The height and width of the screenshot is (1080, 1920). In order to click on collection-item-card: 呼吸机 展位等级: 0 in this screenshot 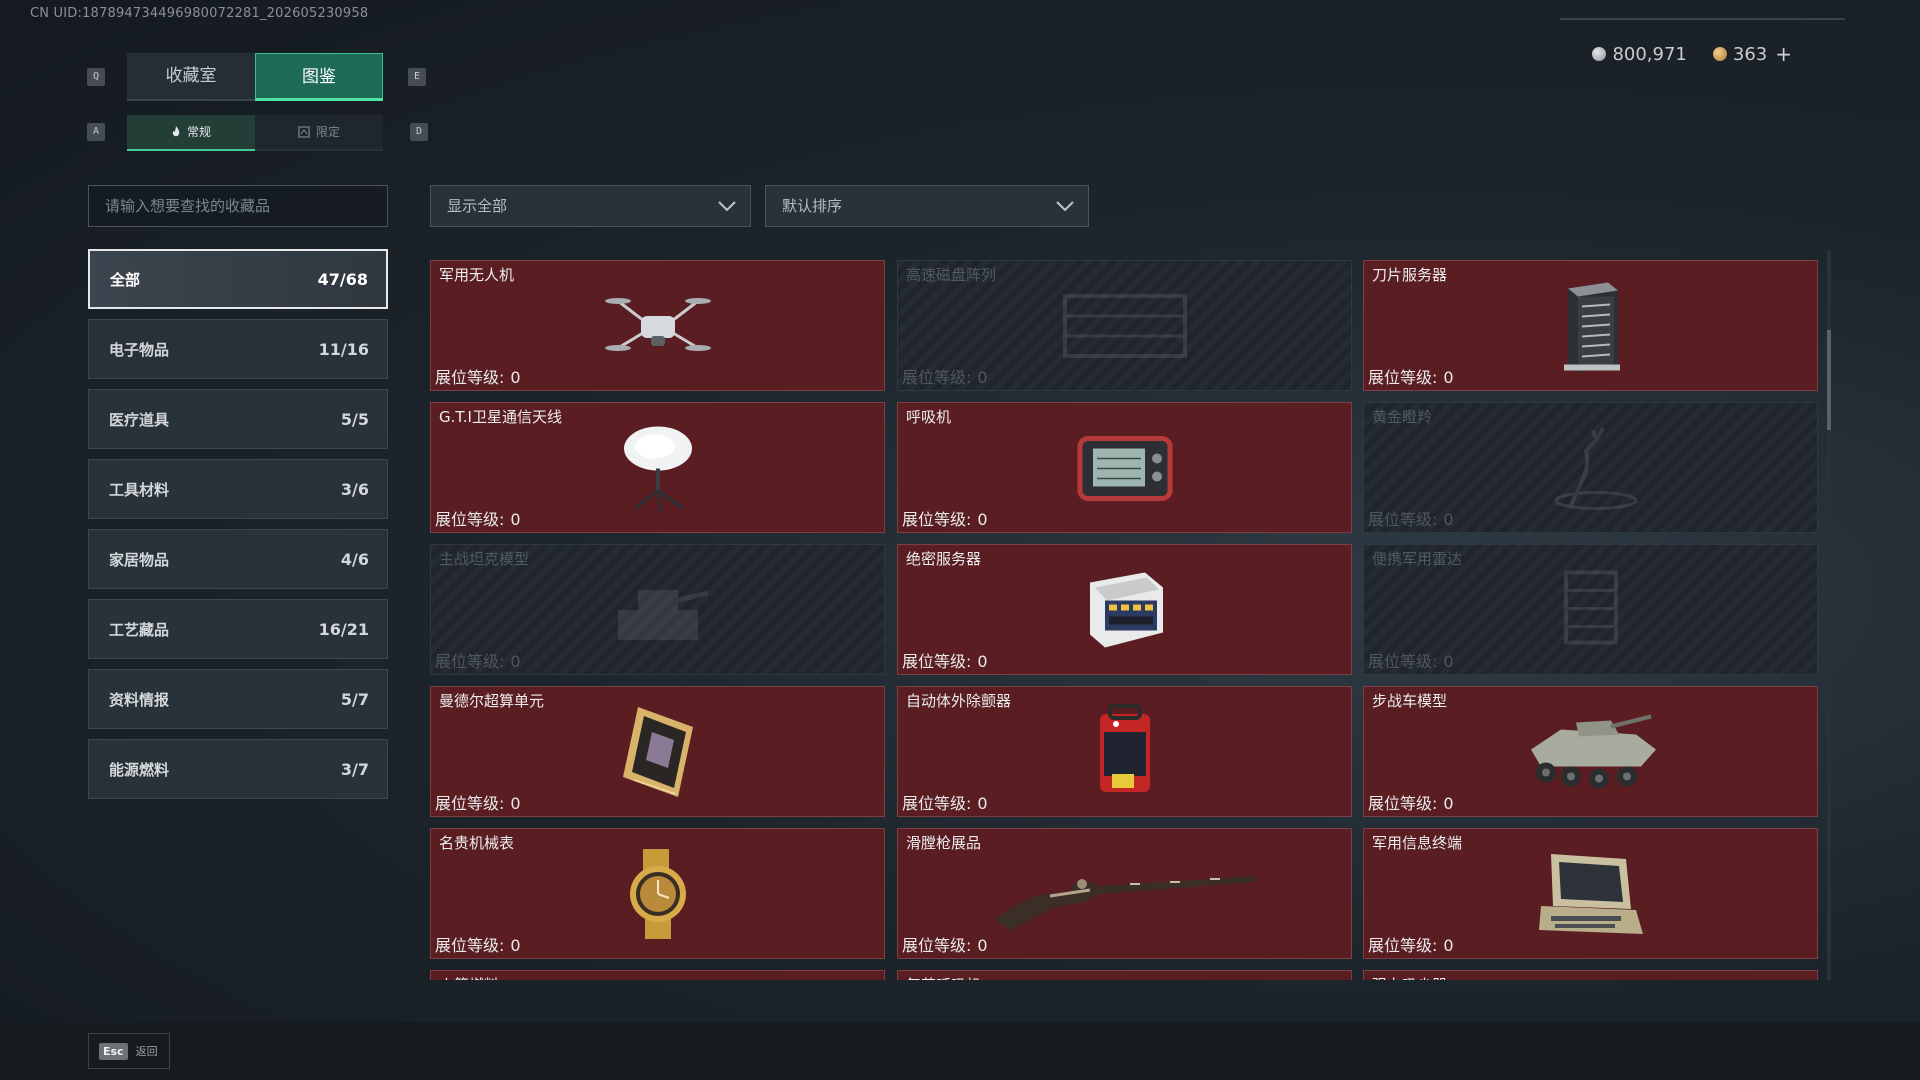, I will do `click(1124, 467)`.